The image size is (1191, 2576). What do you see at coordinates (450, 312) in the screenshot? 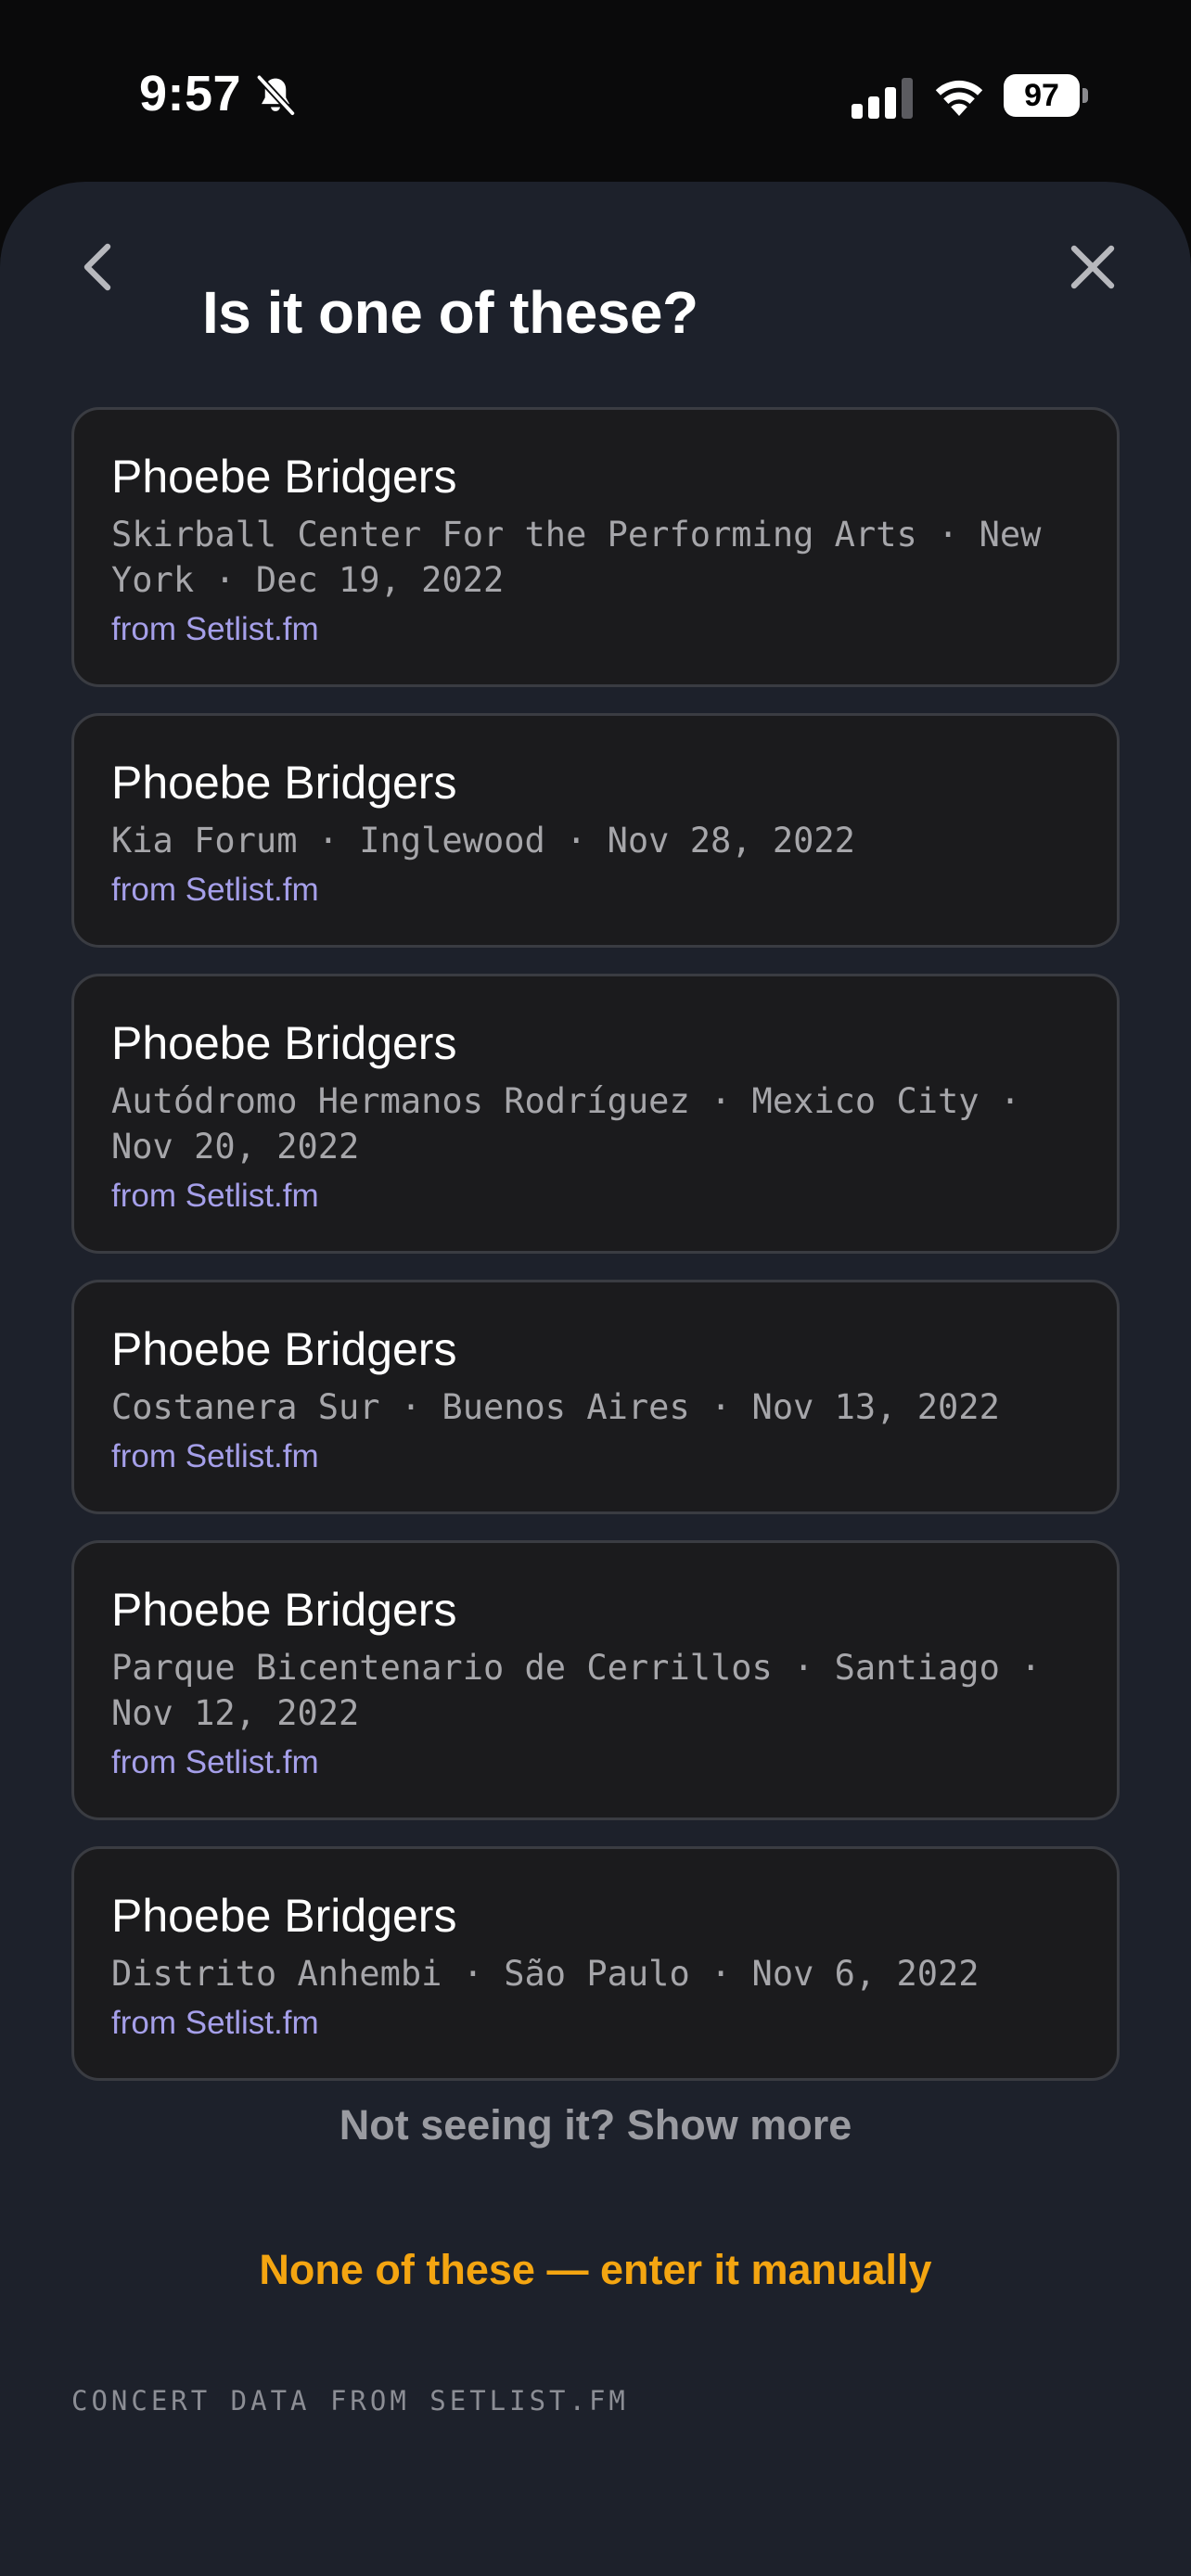
I see `page-title: Is it one of these?` at bounding box center [450, 312].